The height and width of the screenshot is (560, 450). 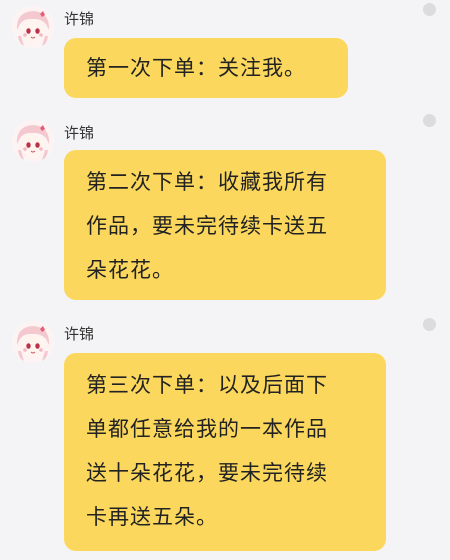 What do you see at coordinates (207, 473) in the screenshot?
I see `message-text-line: 送十朵花花，要未完待续` at bounding box center [207, 473].